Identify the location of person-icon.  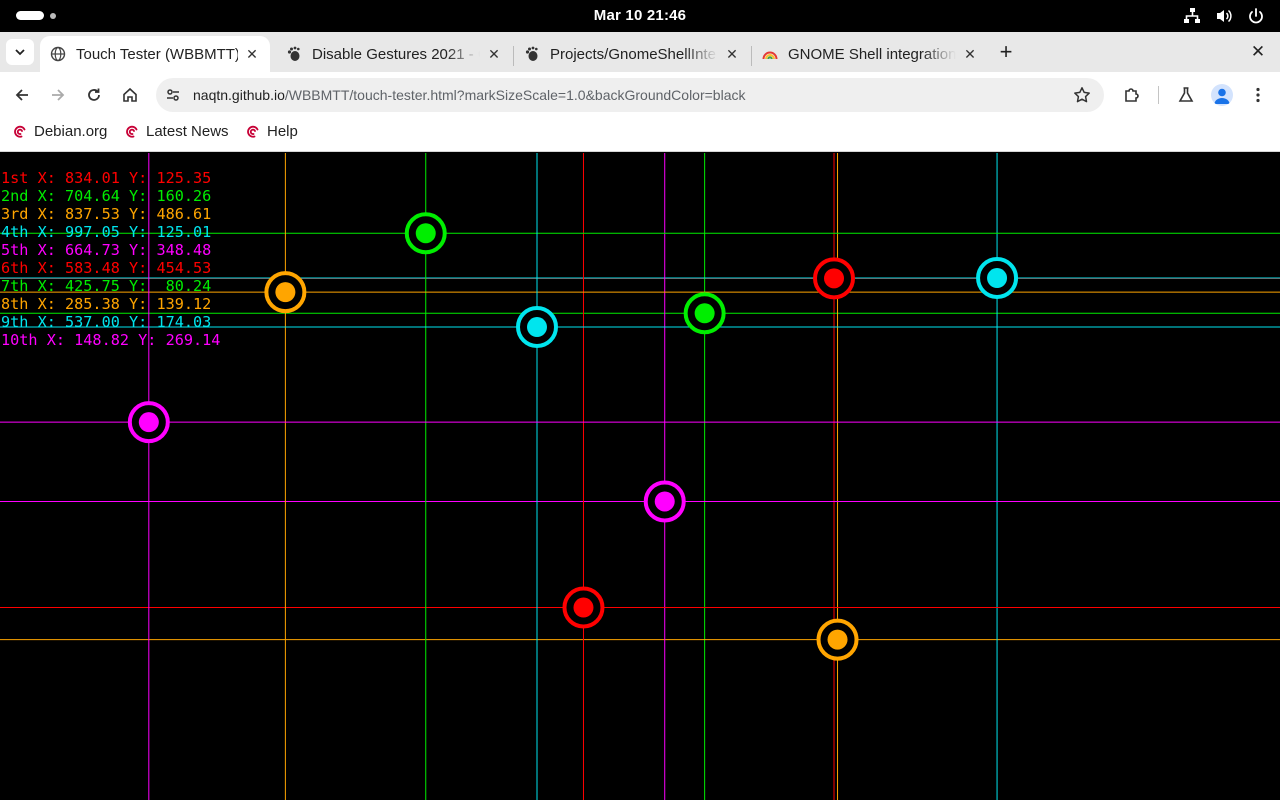
(1222, 96).